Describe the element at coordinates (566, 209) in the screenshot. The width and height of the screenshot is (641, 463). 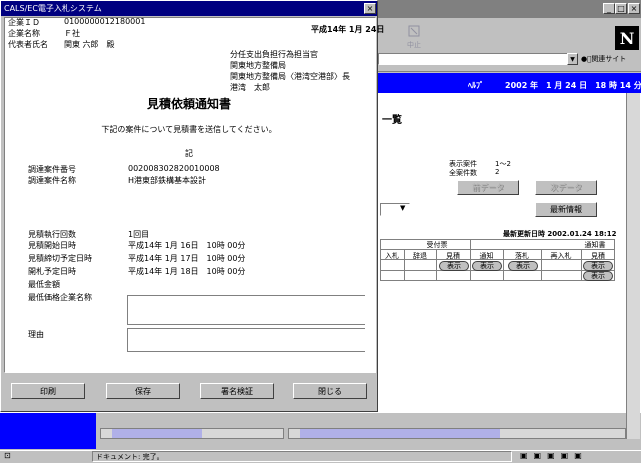
I see `refresh-button: 最新情報` at that location.